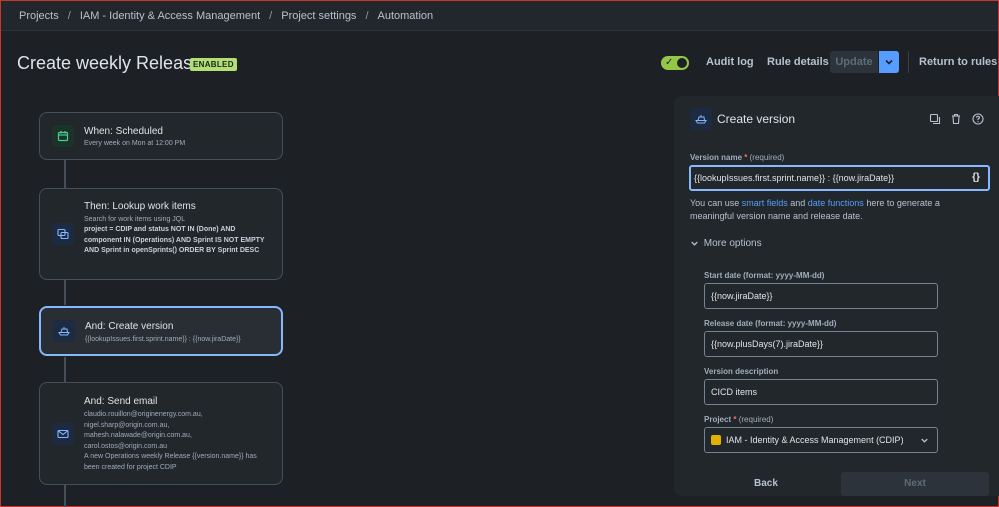  What do you see at coordinates (129, 326) in the screenshot?
I see `create-version-title: And: Create version` at bounding box center [129, 326].